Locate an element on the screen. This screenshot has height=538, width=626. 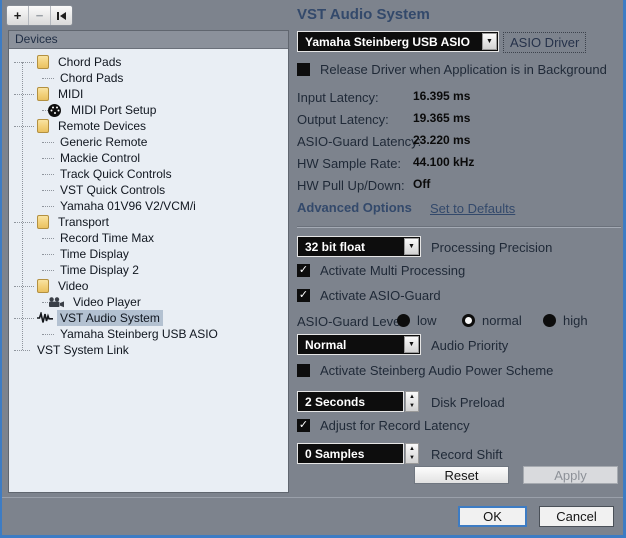
tree-item-midi: MIDI is located at coordinates (148, 94).